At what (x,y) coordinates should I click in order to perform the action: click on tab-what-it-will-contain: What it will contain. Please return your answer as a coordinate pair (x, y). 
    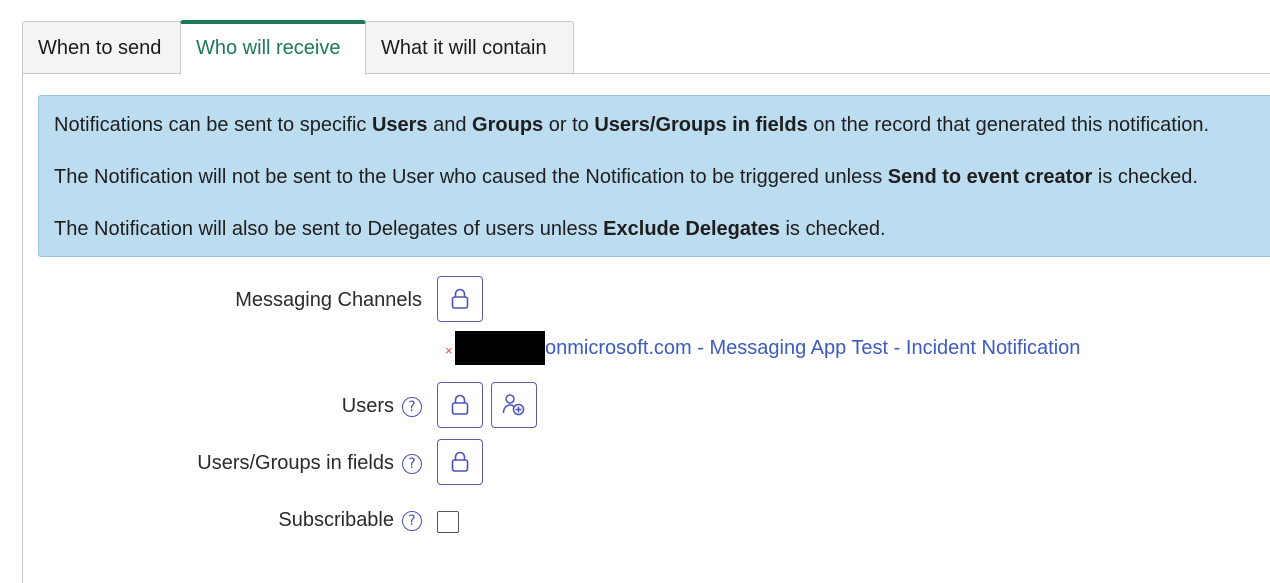
    Looking at the image, I should click on (469, 47).